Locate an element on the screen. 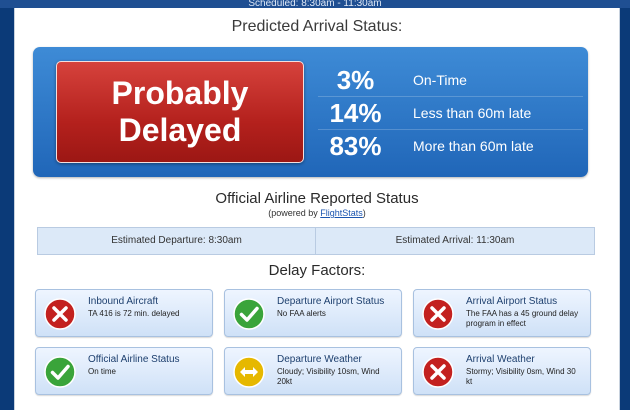 Image resolution: width=630 pixels, height=410 pixels. powered-by: (powered by FlightStats) is located at coordinates (317, 213).